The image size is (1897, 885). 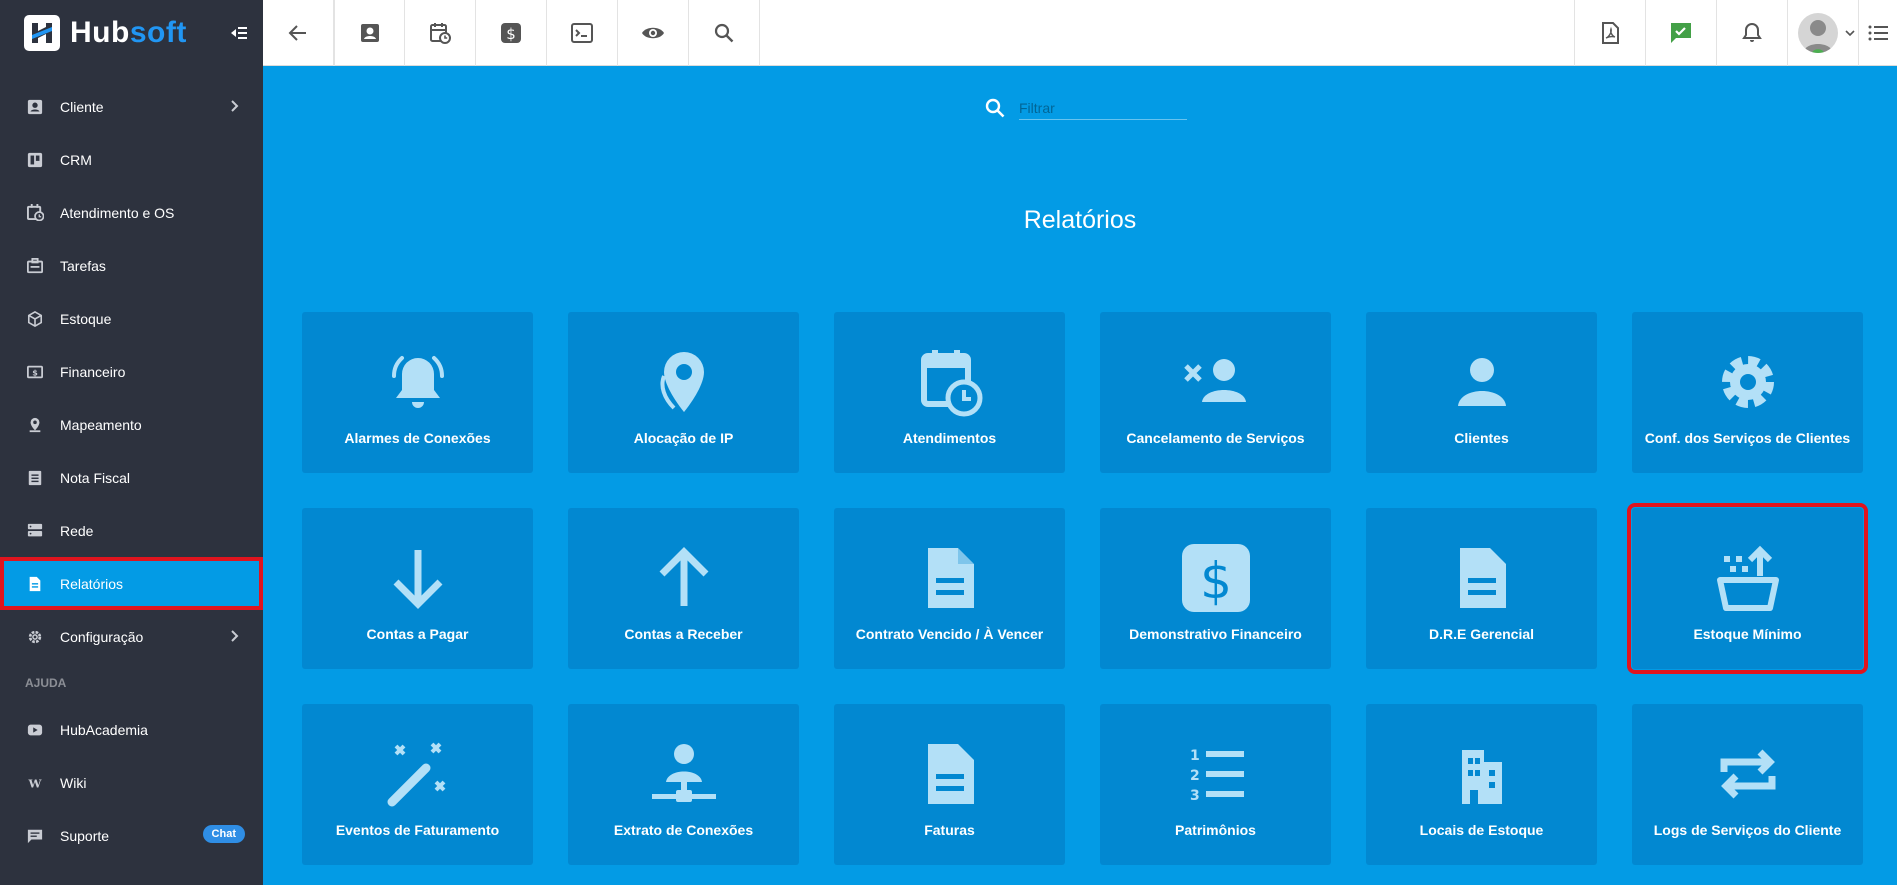 I want to click on toolbar-pdf-button, so click(x=1609, y=33).